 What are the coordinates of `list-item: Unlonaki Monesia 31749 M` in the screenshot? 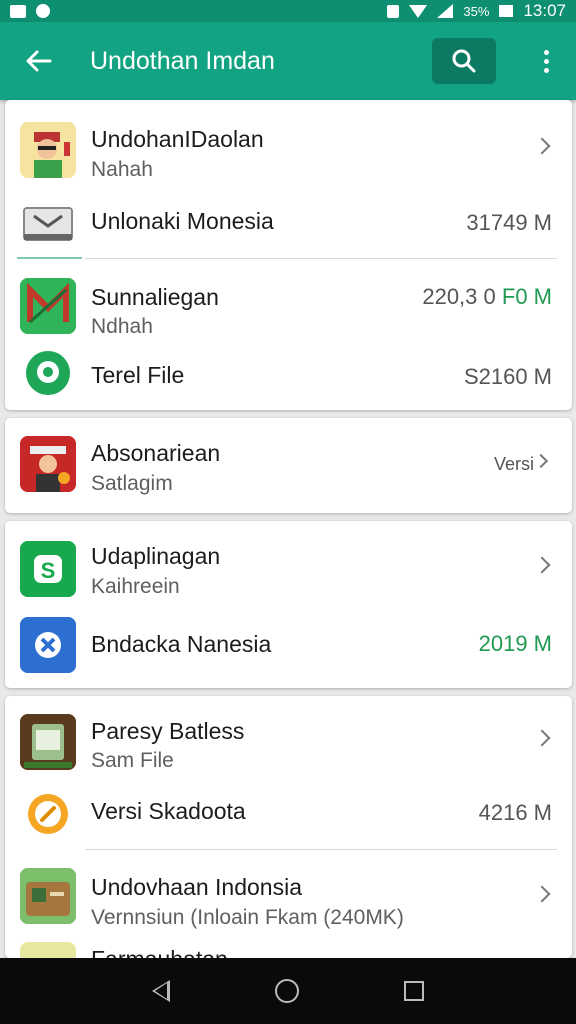 It's located at (288, 225).